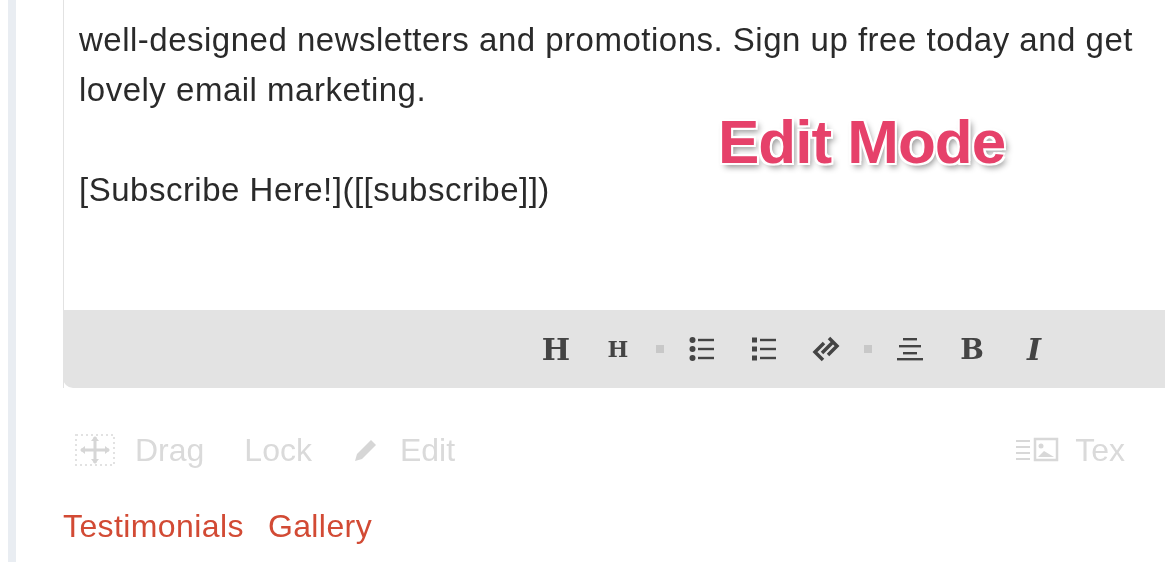 This screenshot has width=1165, height=562. I want to click on align-center-icon, so click(910, 349).